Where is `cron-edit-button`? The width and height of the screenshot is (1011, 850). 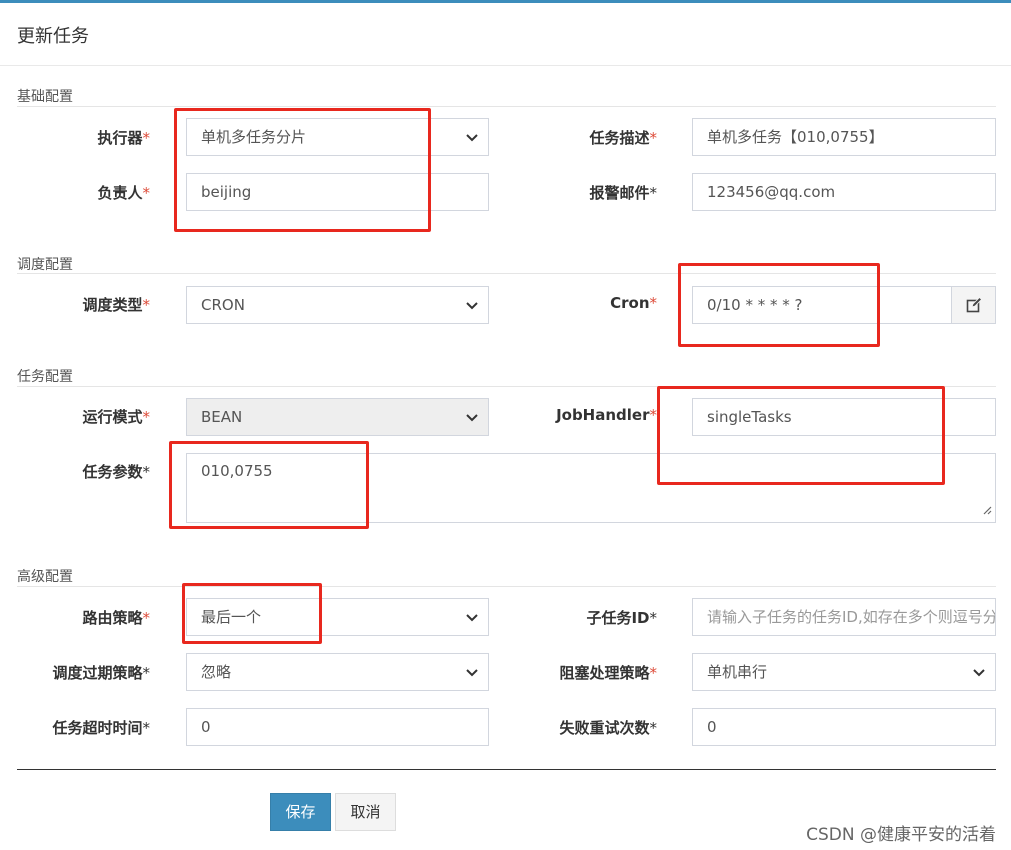
cron-edit-button is located at coordinates (973, 305).